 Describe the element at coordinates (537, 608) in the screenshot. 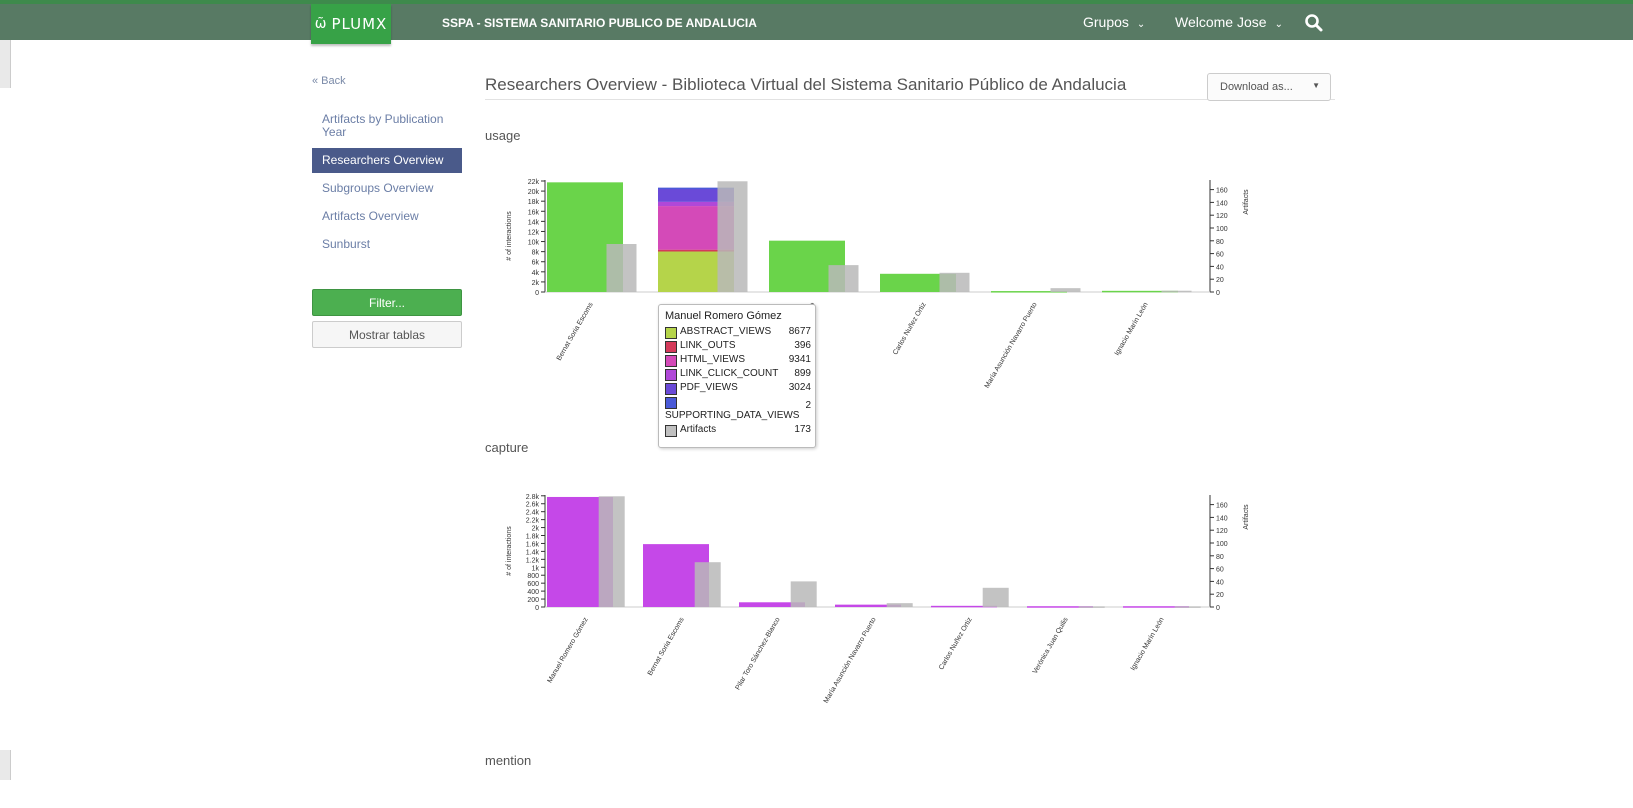

I see `y-tick-label: 0` at that location.